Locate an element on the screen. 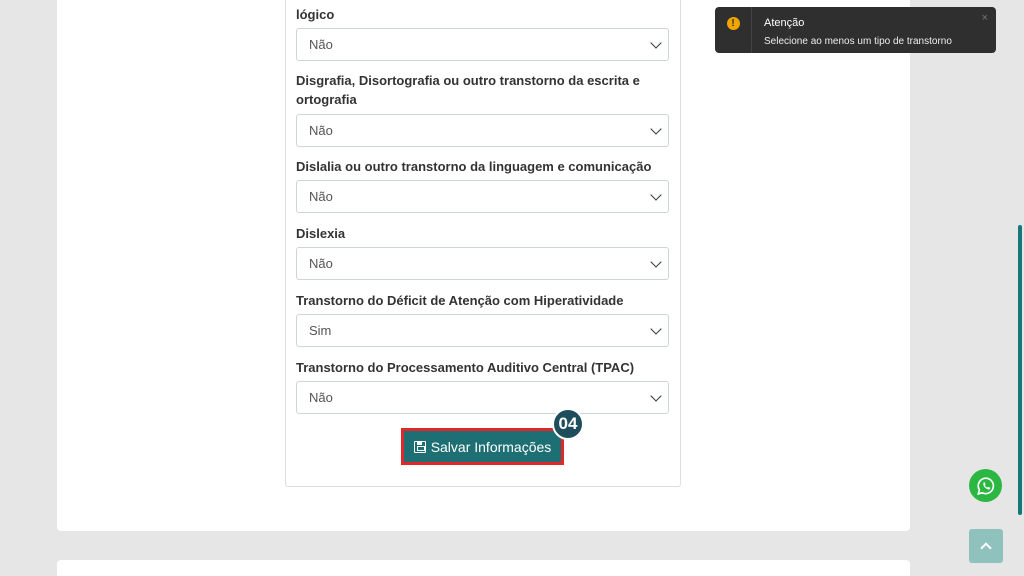 The image size is (1024, 576). select-tpac: Não is located at coordinates (482, 397).